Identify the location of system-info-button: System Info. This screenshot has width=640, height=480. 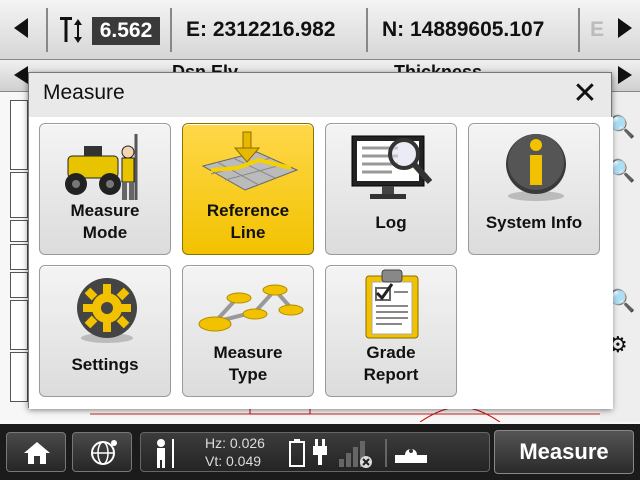
(534, 189).